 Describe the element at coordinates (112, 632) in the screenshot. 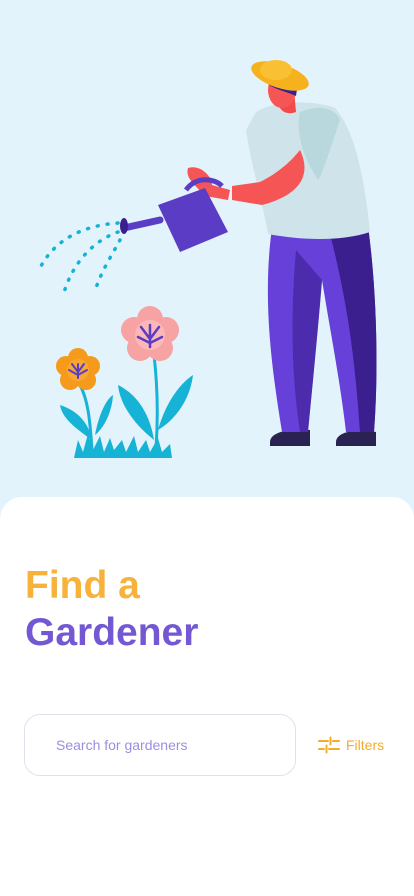

I see `title-line-2: Gardener` at that location.